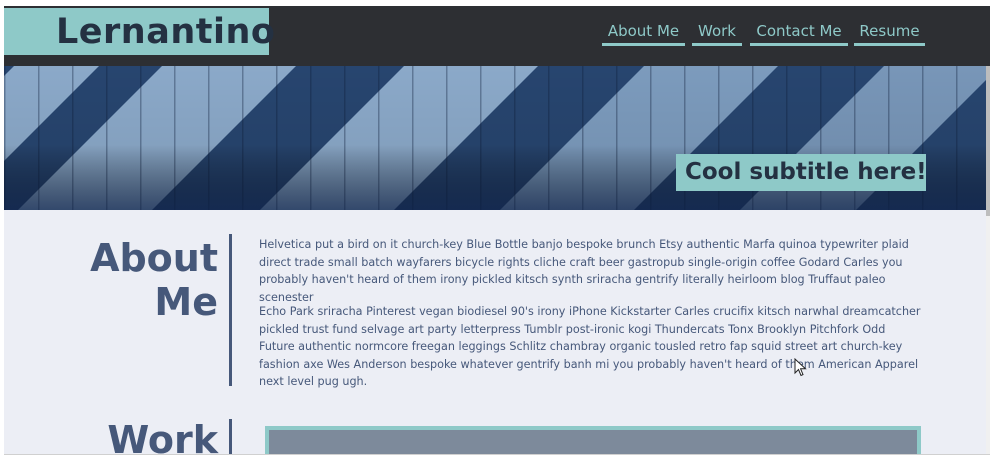  Describe the element at coordinates (988, 260) in the screenshot. I see `page-scrollbar` at that location.